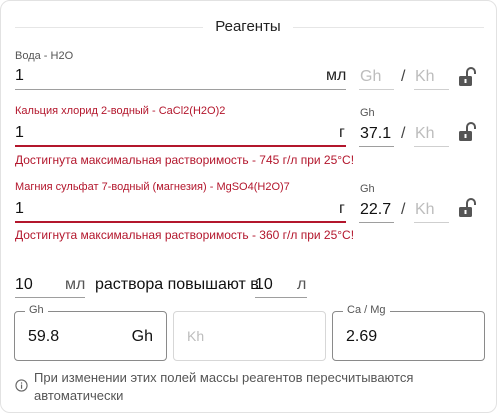  What do you see at coordinates (180, 222) in the screenshot?
I see `magnesium-input-underline` at bounding box center [180, 222].